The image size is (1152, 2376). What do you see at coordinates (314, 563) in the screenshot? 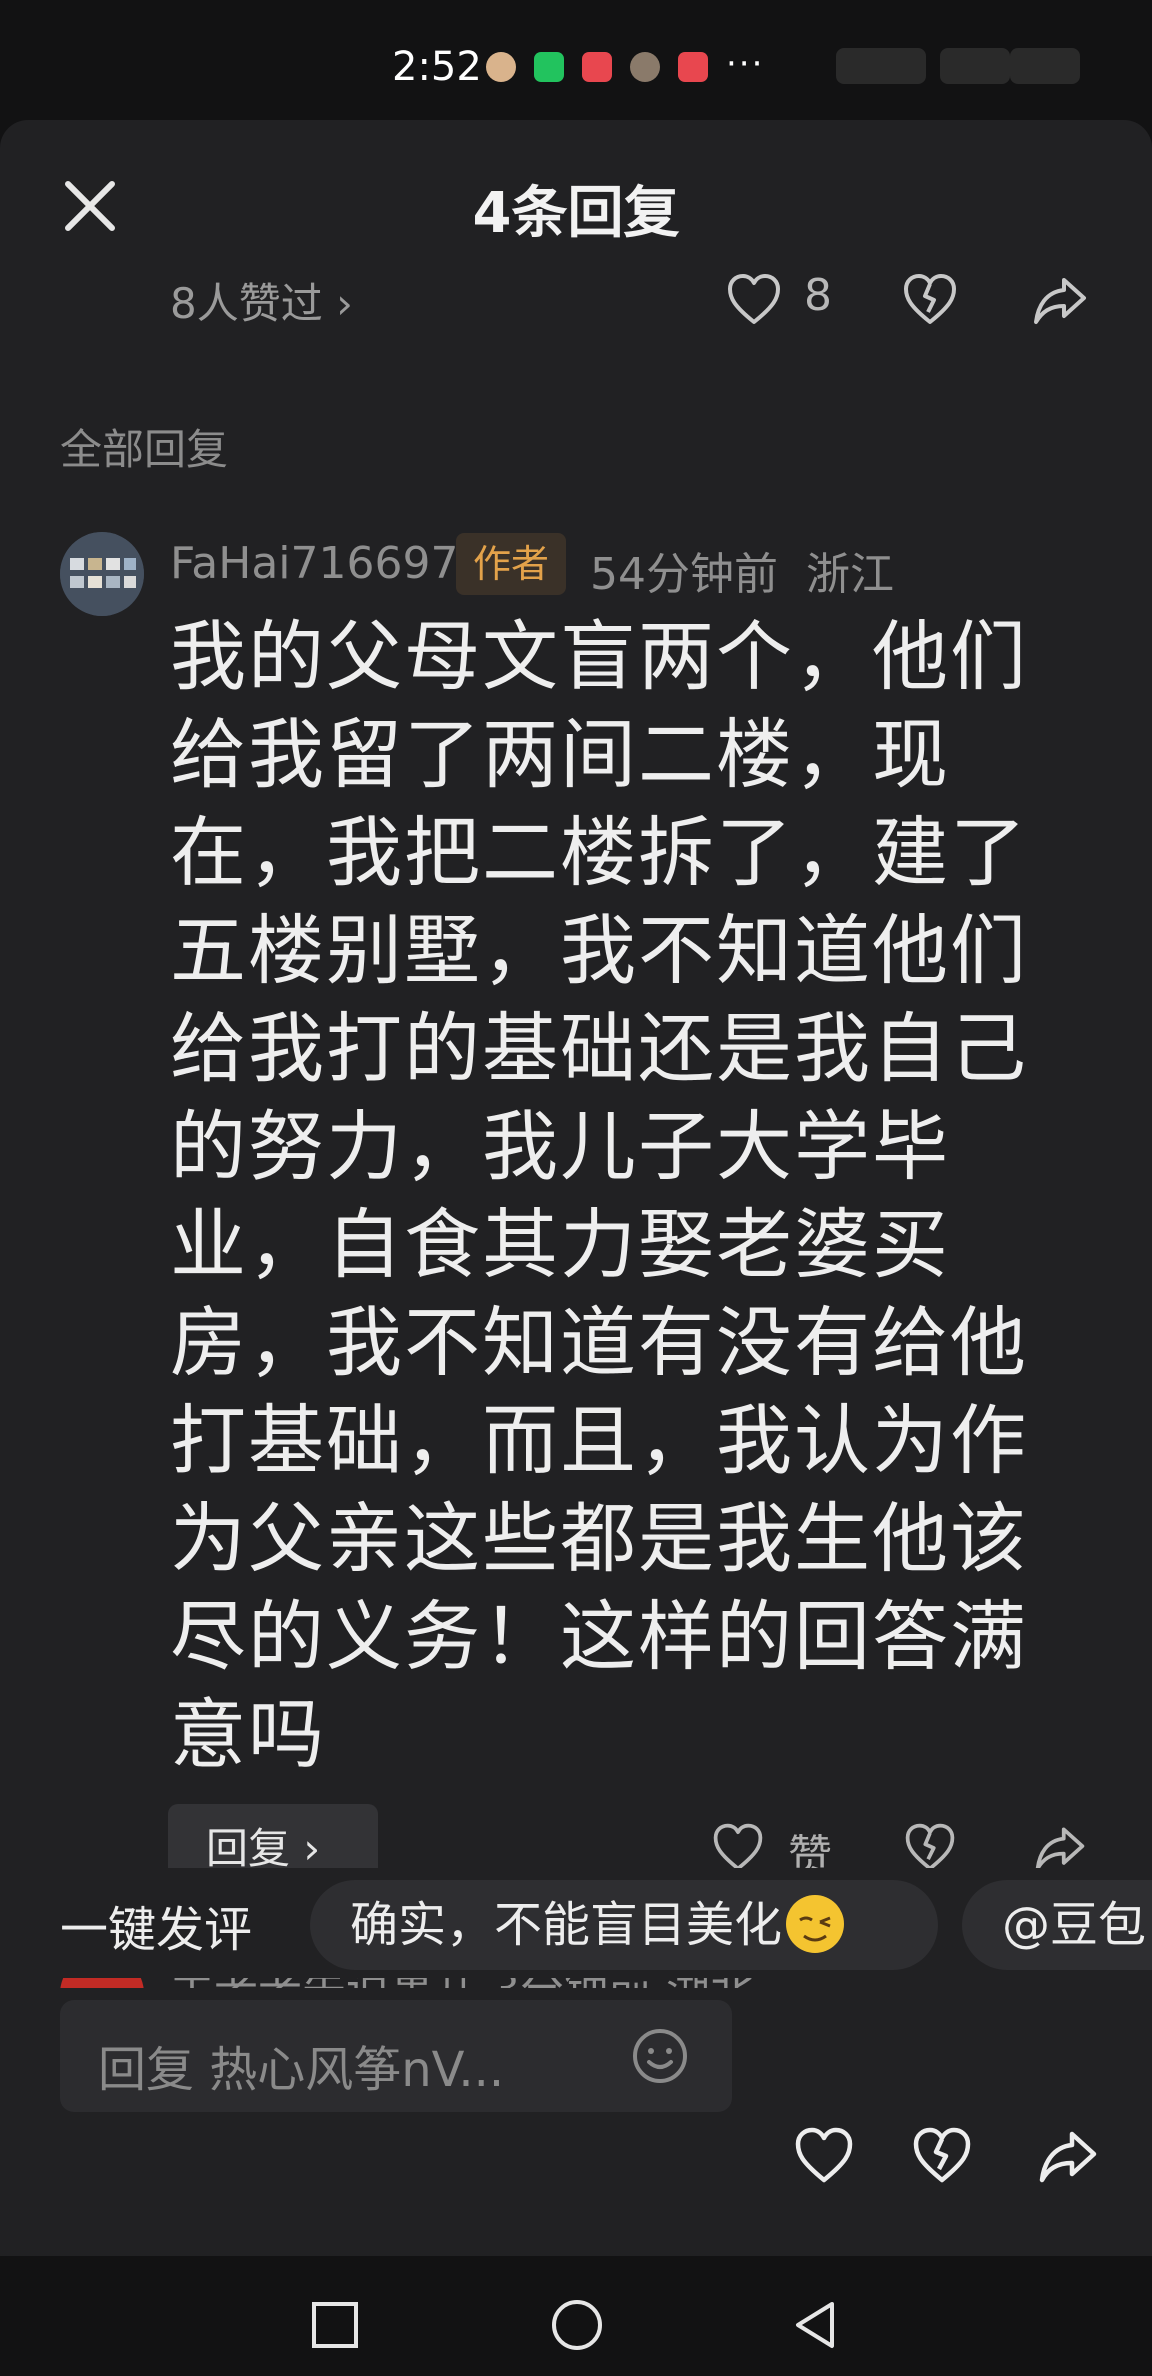
I see `comment-username: FaHai716697` at bounding box center [314, 563].